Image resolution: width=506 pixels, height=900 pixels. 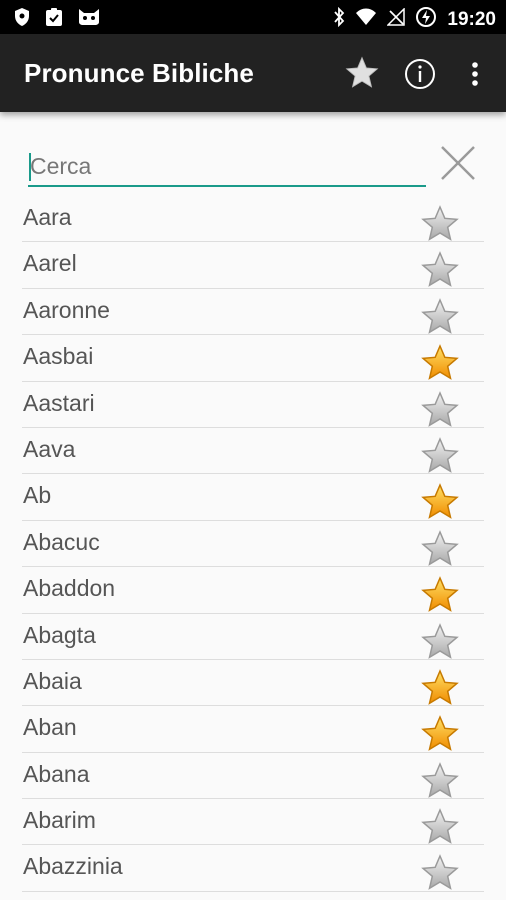 I want to click on app-bar: Pronunce Bibliche, so click(x=253, y=73).